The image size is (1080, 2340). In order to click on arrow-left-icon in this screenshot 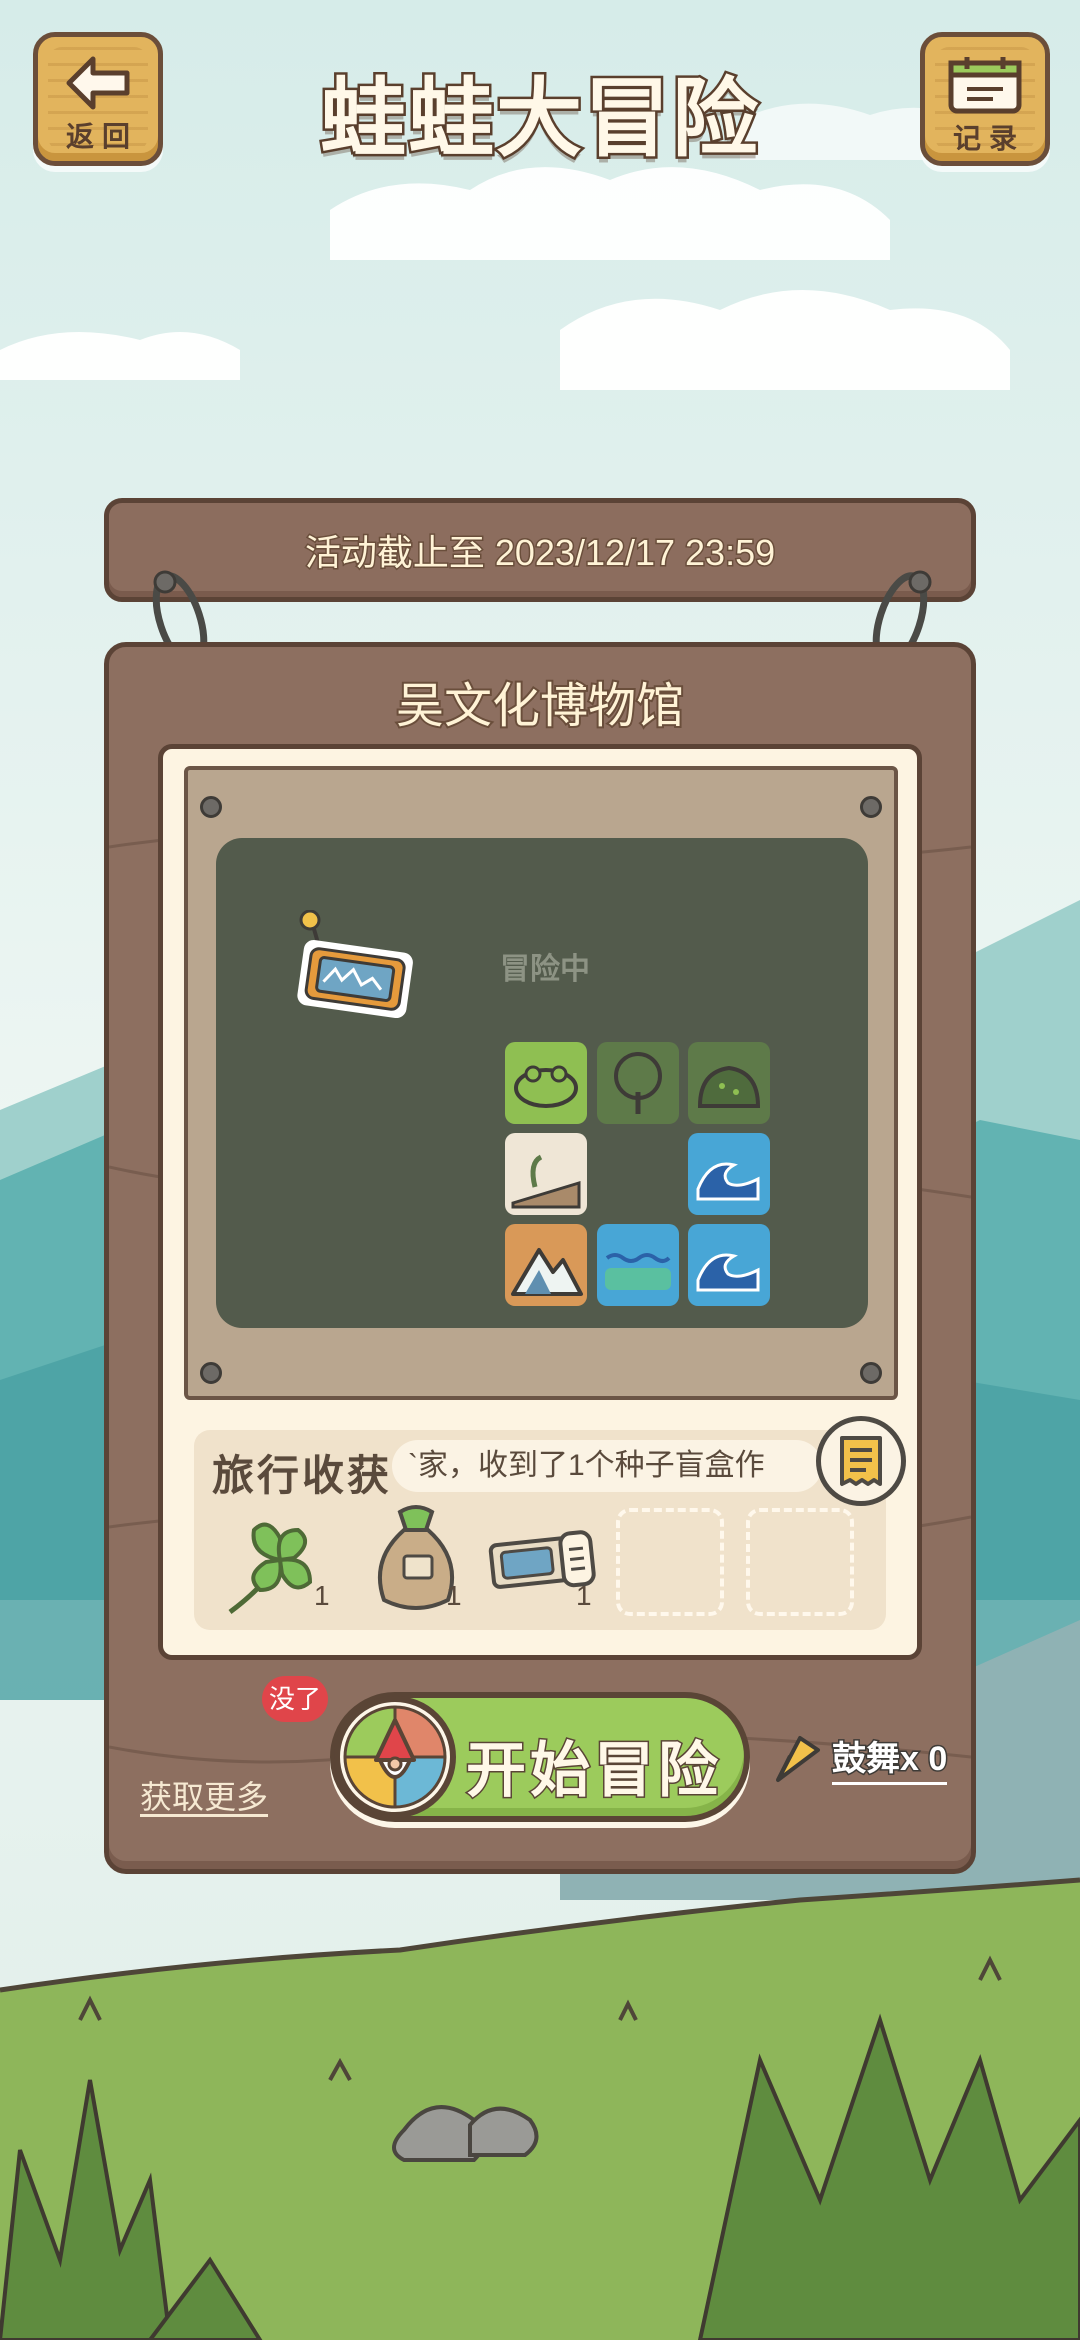, I will do `click(98, 83)`.